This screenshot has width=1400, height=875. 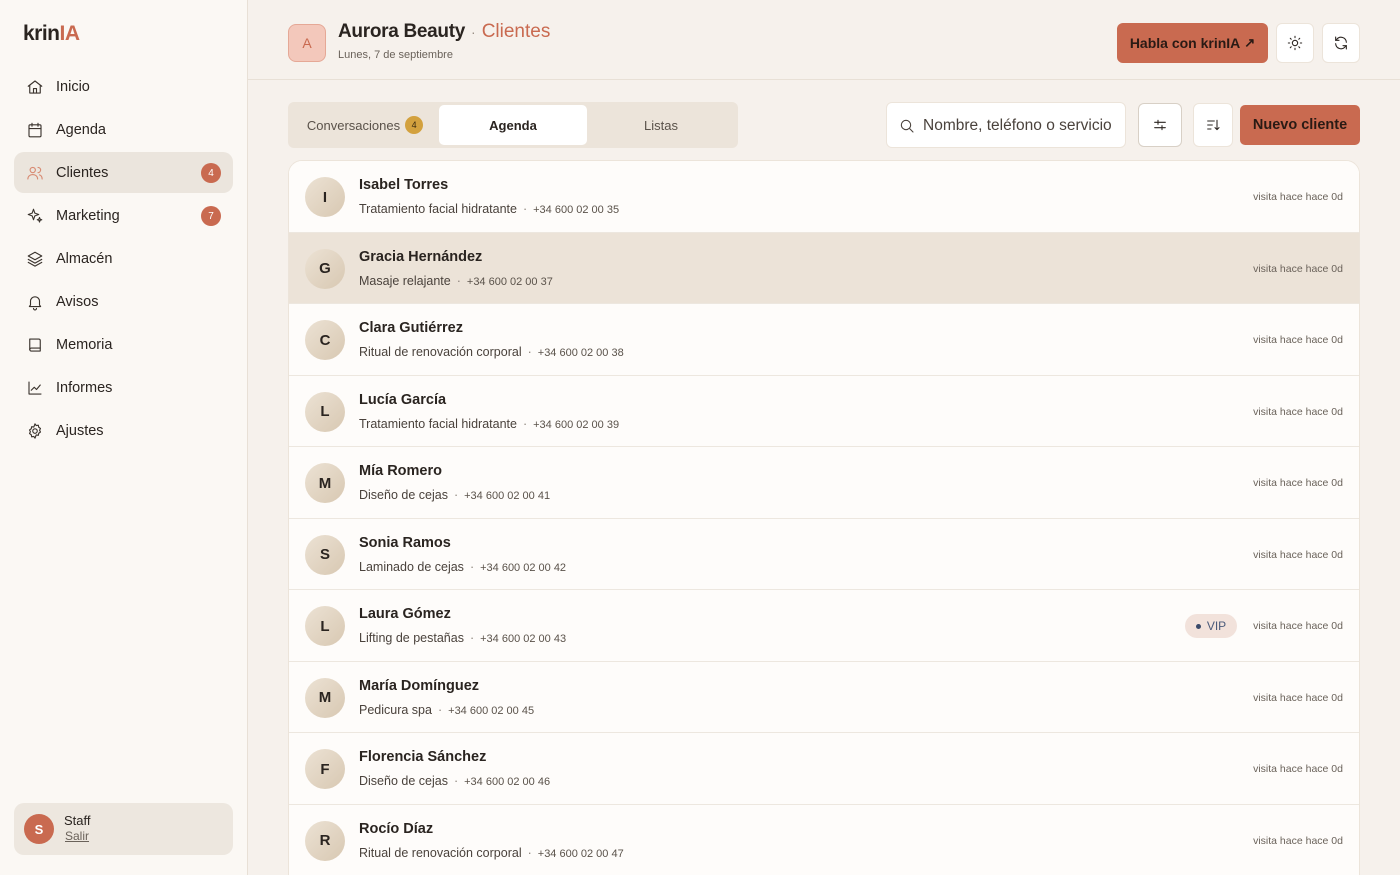 What do you see at coordinates (123, 301) in the screenshot?
I see `sidebar-item-avisos: Avisos` at bounding box center [123, 301].